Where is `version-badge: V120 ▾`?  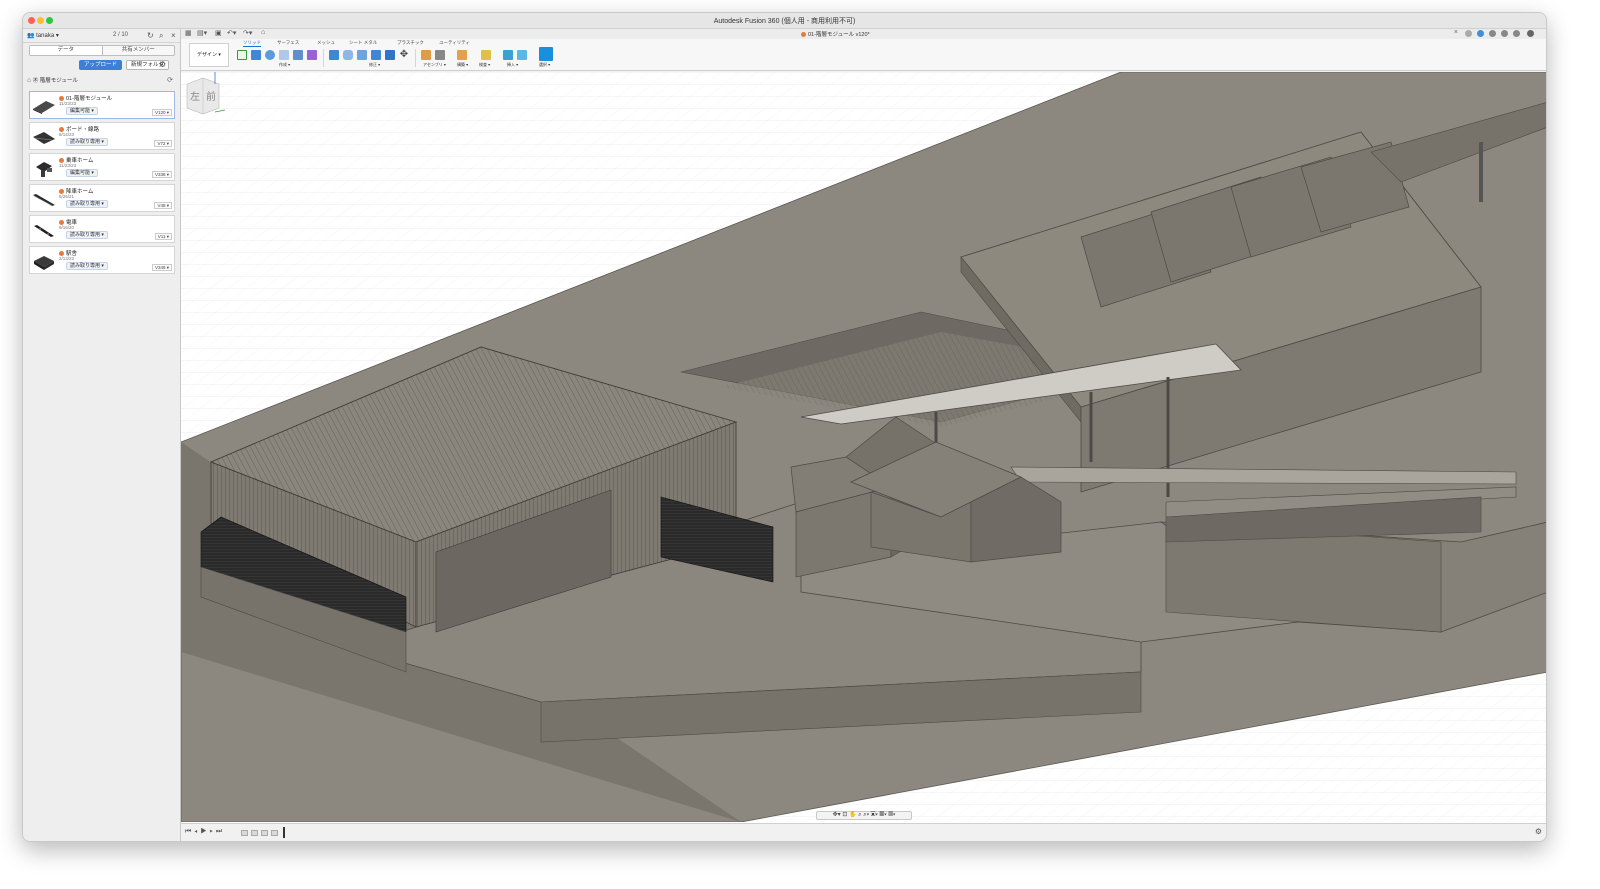
version-badge: V120 ▾ is located at coordinates (161, 112).